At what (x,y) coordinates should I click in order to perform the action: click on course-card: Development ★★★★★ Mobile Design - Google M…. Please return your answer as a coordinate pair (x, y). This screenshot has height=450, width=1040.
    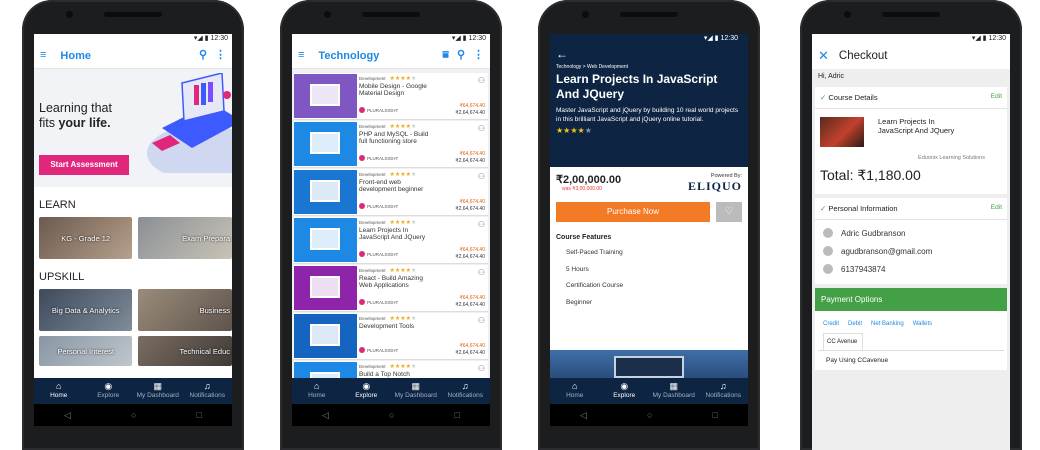
    Looking at the image, I should click on (391, 96).